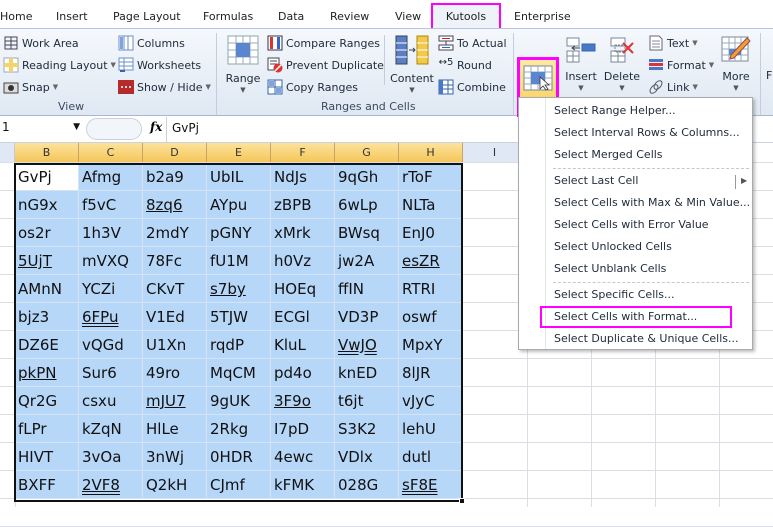 Image resolution: width=773 pixels, height=527 pixels. I want to click on worksheets-button: Worksheets, so click(159, 65).